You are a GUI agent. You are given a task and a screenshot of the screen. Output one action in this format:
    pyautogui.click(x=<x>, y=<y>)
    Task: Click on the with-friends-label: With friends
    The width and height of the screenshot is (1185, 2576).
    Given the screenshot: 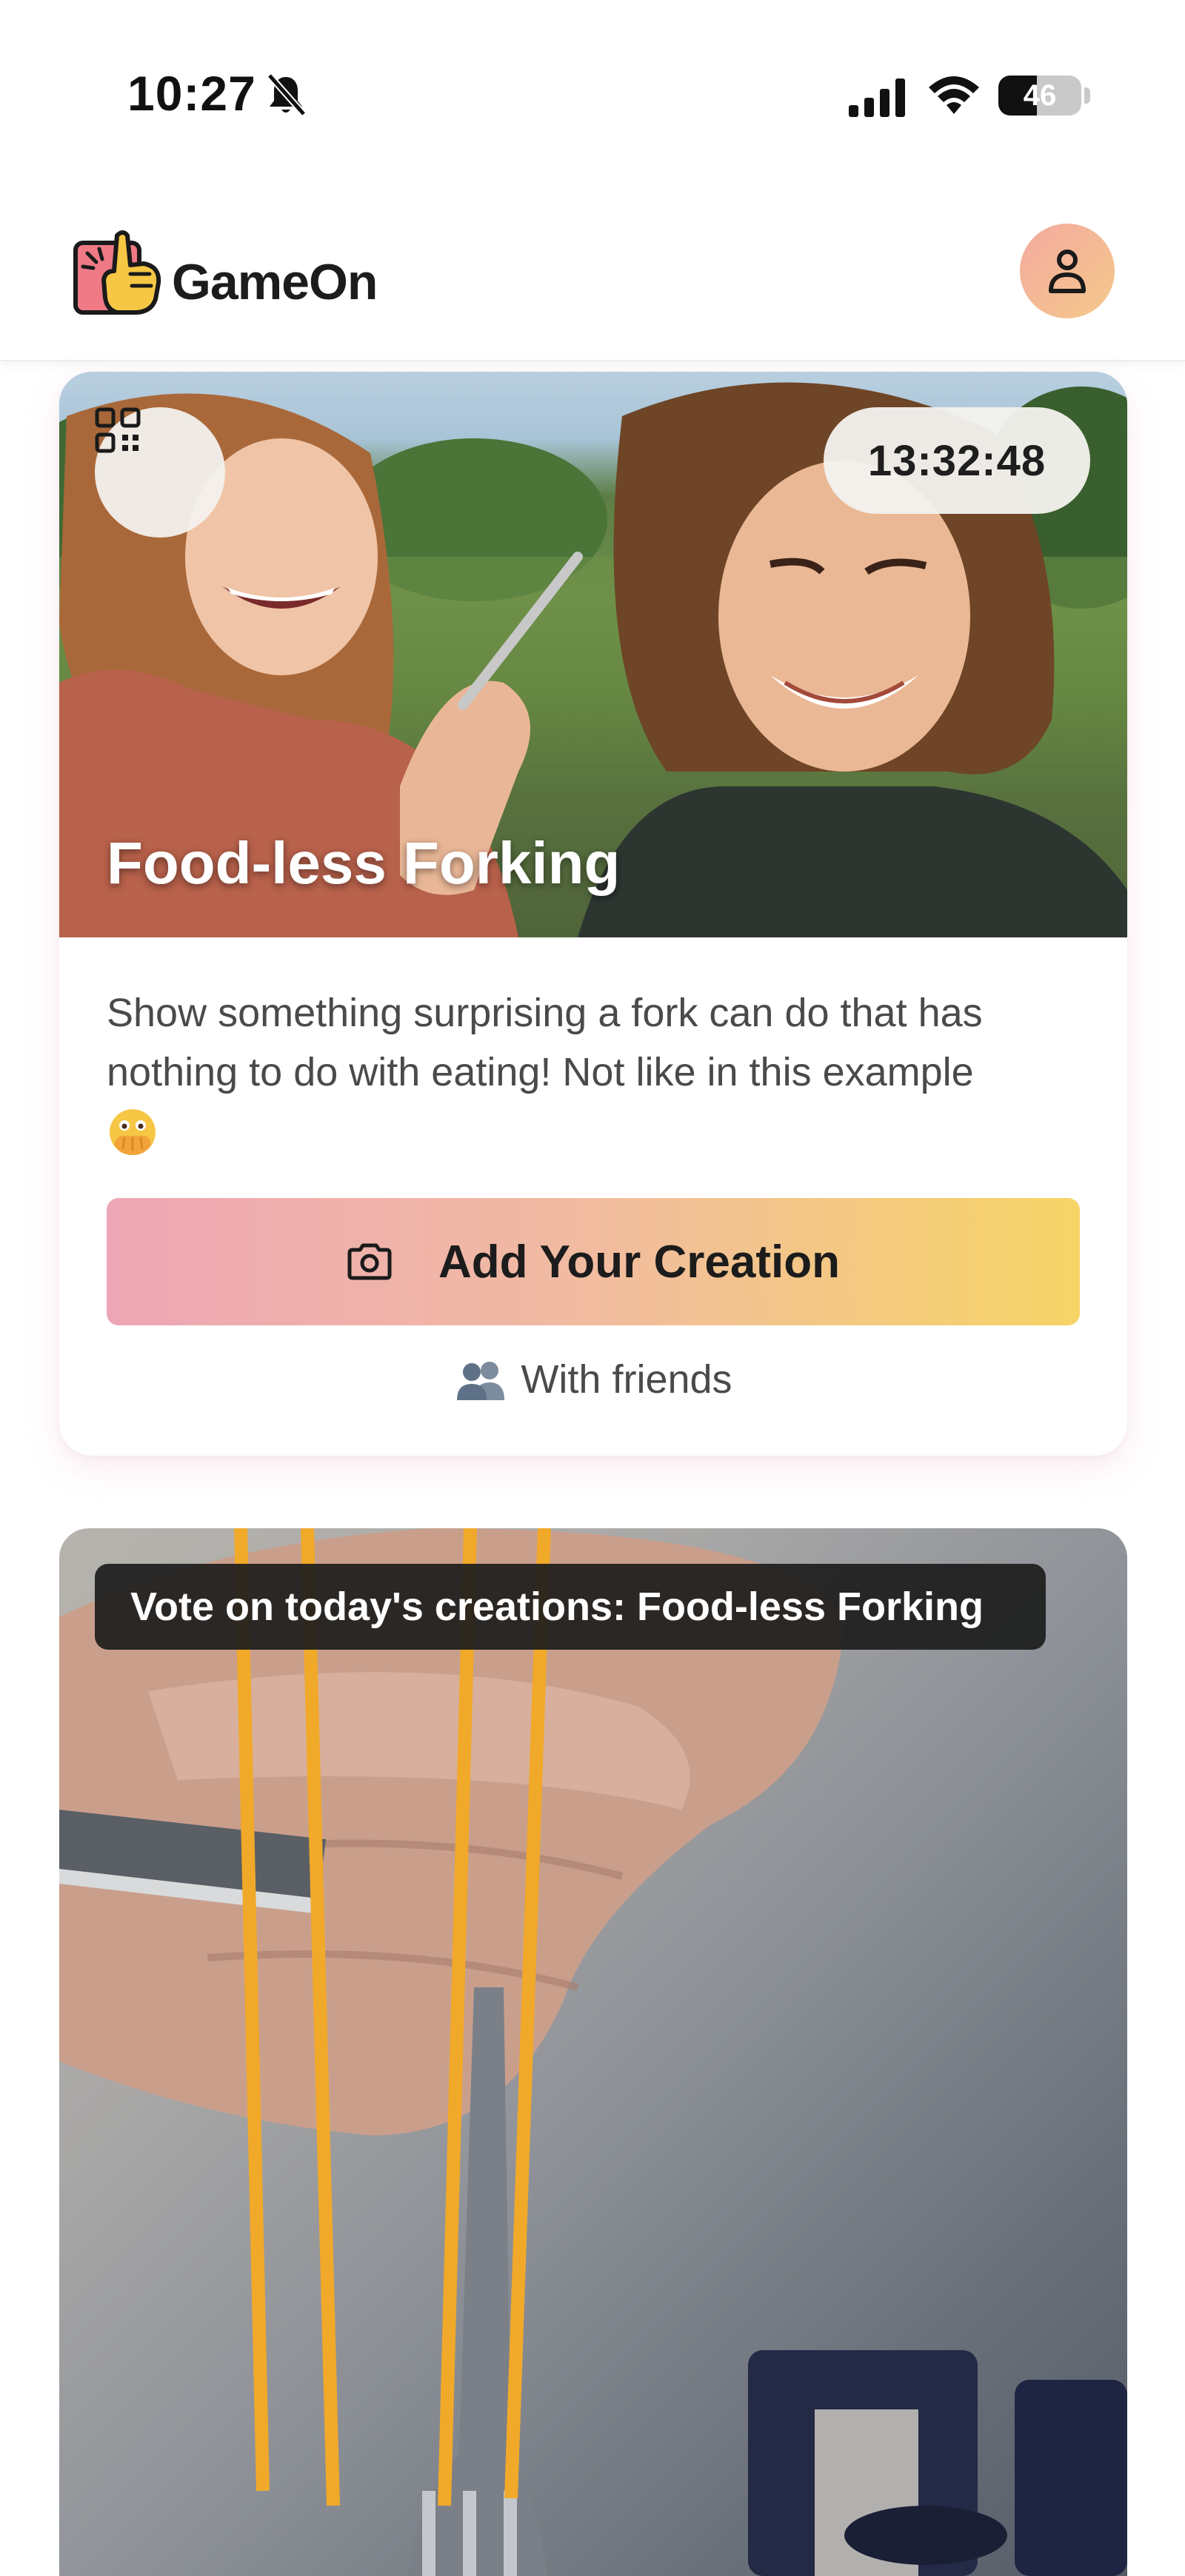 What is the action you would take?
    pyautogui.click(x=626, y=1379)
    